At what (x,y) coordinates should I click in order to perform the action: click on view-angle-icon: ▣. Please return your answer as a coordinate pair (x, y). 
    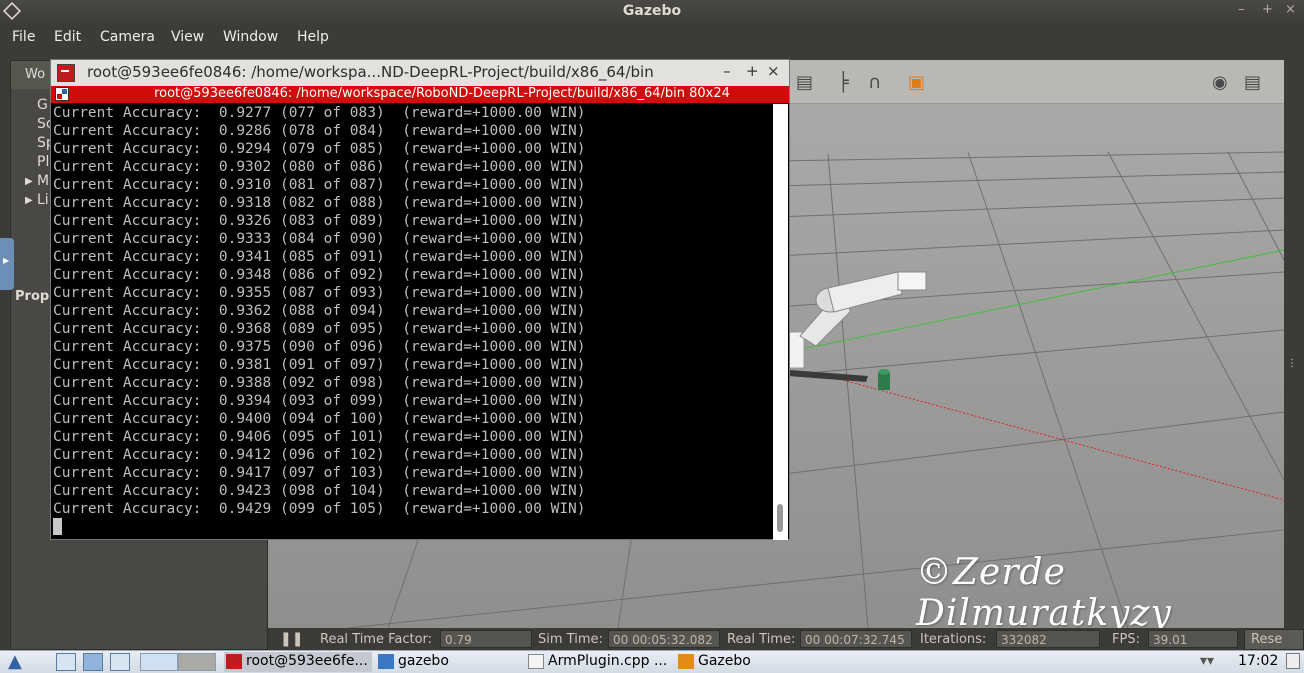
    Looking at the image, I should click on (916, 82).